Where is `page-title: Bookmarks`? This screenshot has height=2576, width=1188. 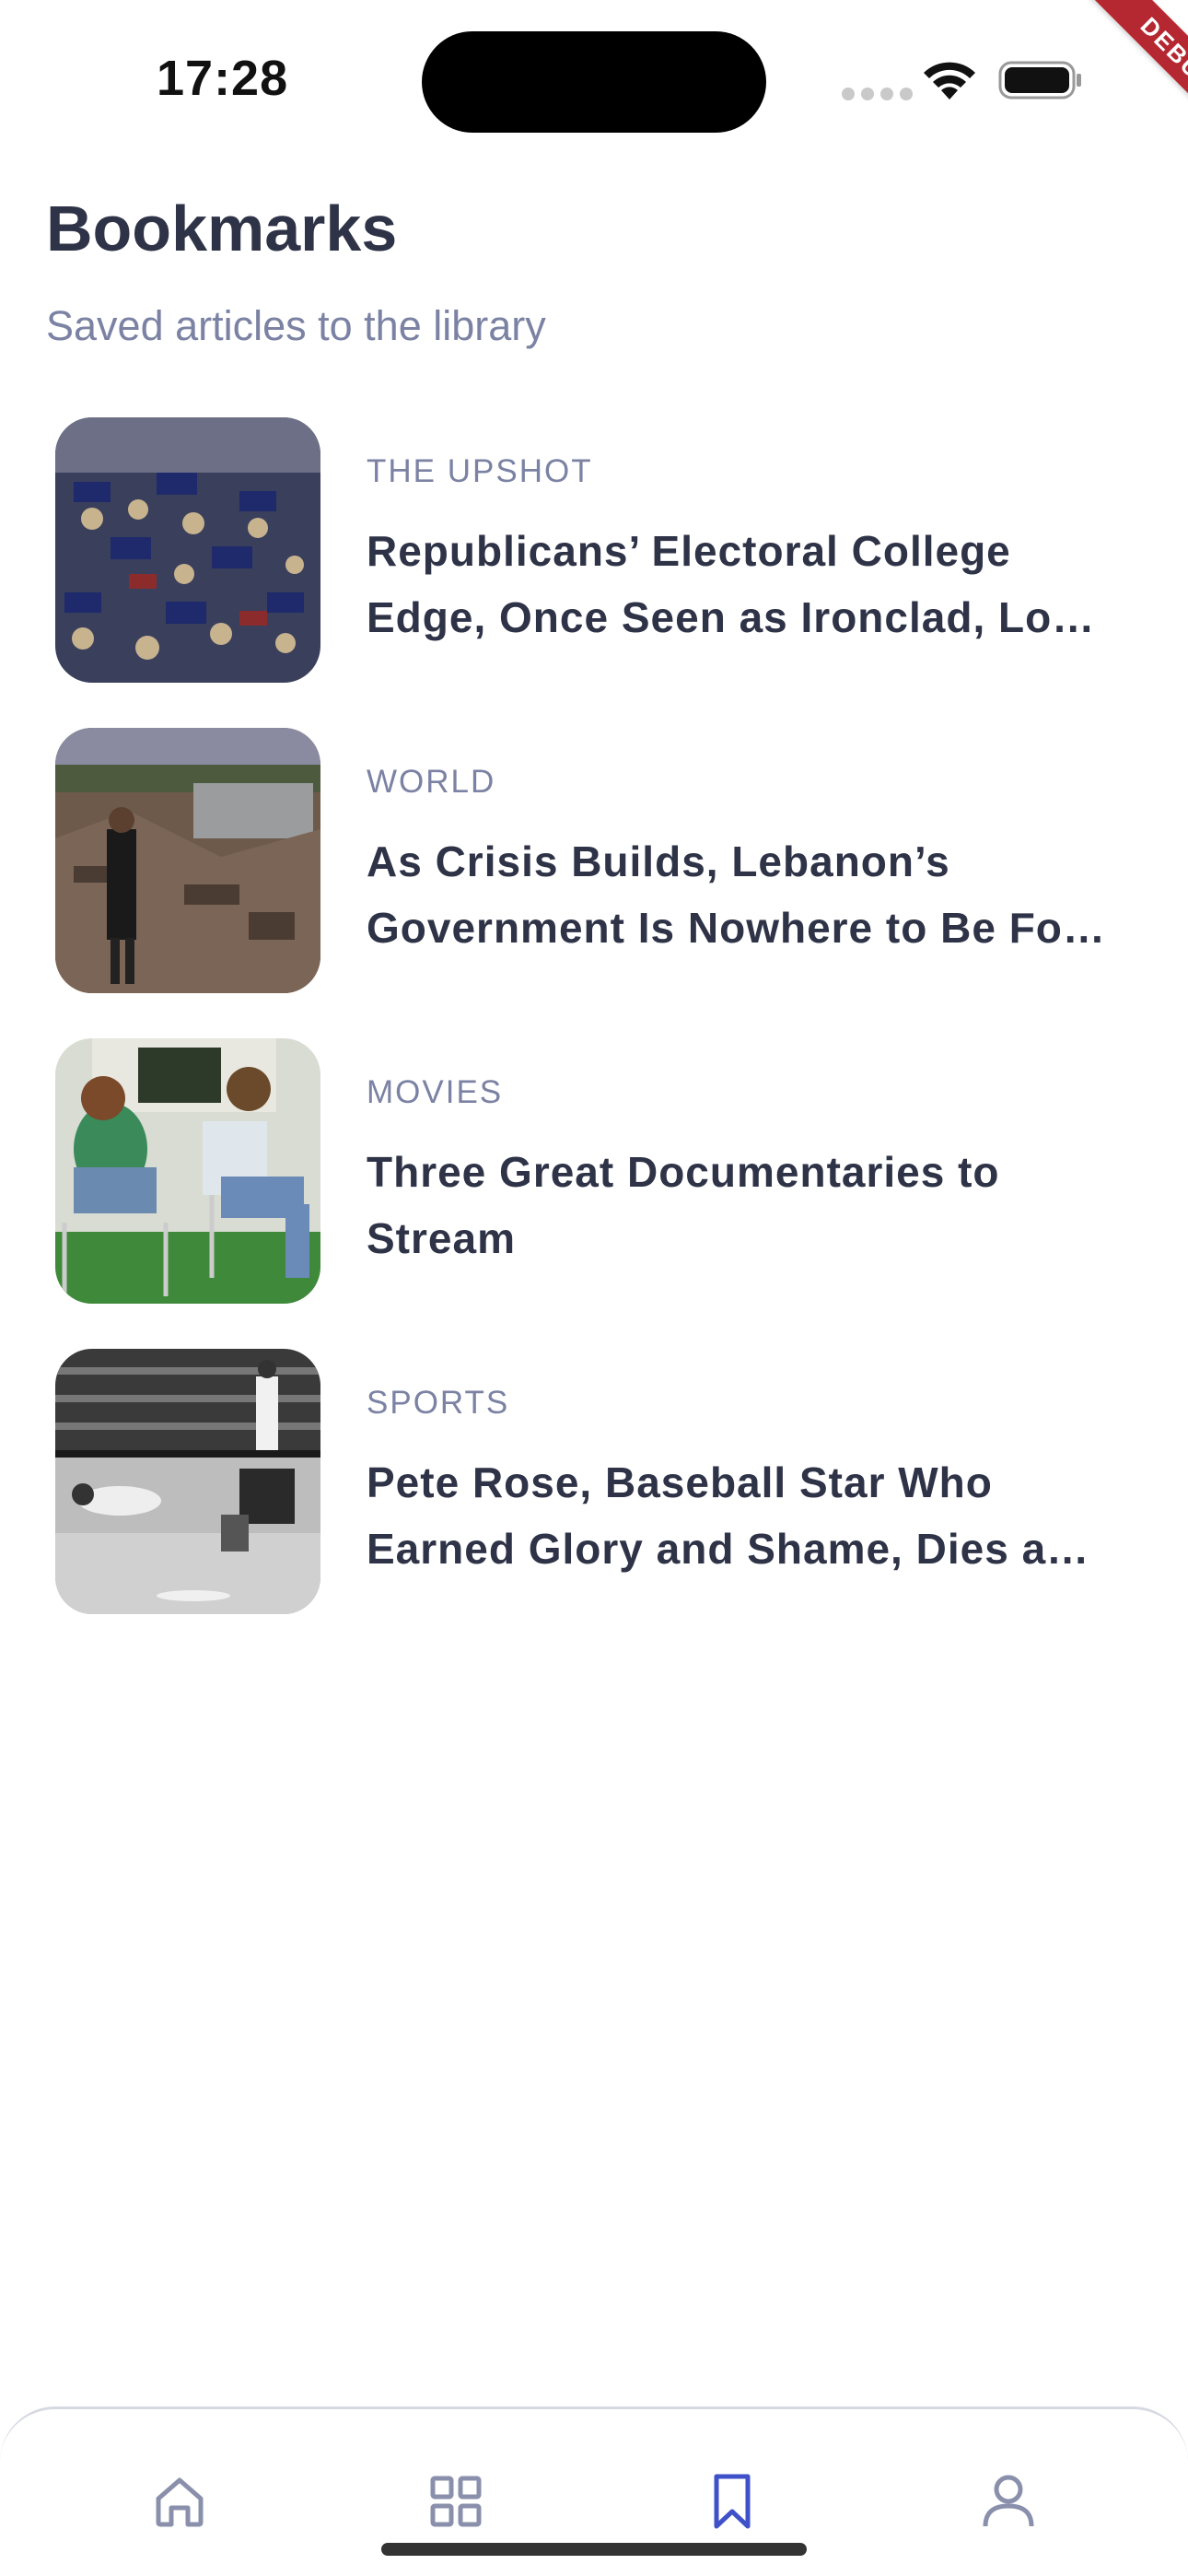
page-title: Bookmarks is located at coordinates (222, 228).